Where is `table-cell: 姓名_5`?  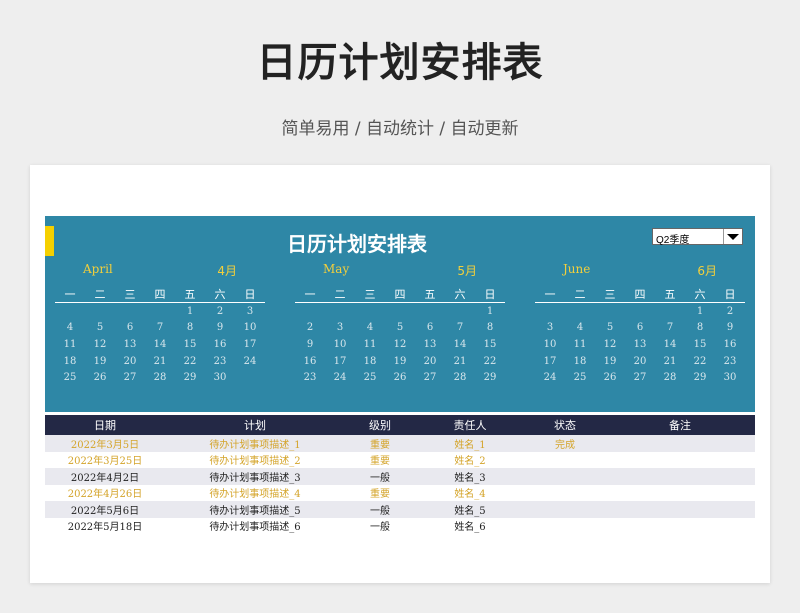
table-cell: 姓名_5 is located at coordinates (470, 509).